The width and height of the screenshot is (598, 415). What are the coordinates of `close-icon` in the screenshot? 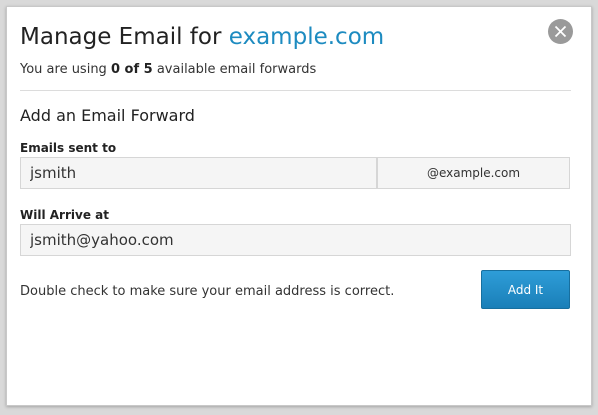 It's located at (560, 31).